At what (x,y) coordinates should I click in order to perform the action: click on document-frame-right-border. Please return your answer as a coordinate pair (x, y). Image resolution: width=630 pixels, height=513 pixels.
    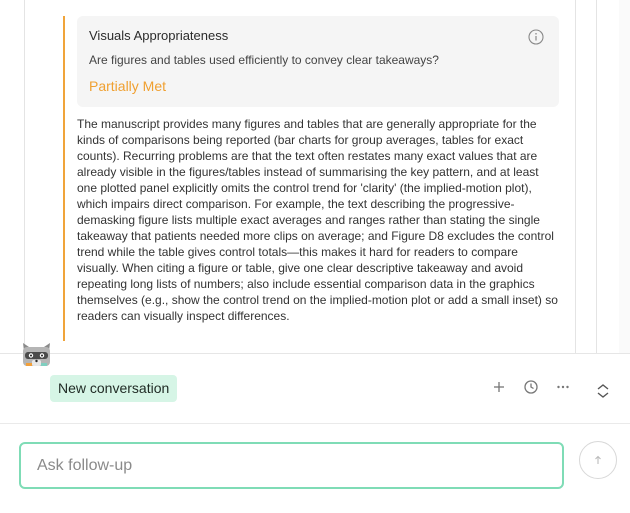
    Looking at the image, I should click on (596, 176).